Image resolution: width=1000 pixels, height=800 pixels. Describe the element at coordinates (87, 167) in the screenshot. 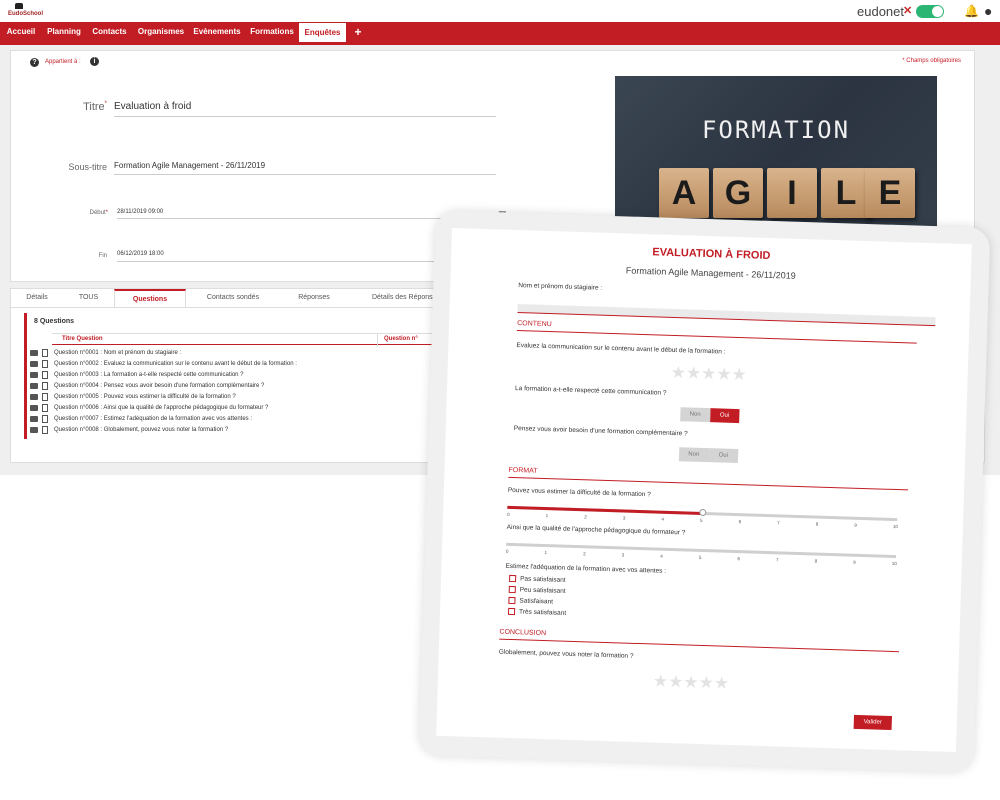

I see `sous-titre-label: Sous-titre` at that location.